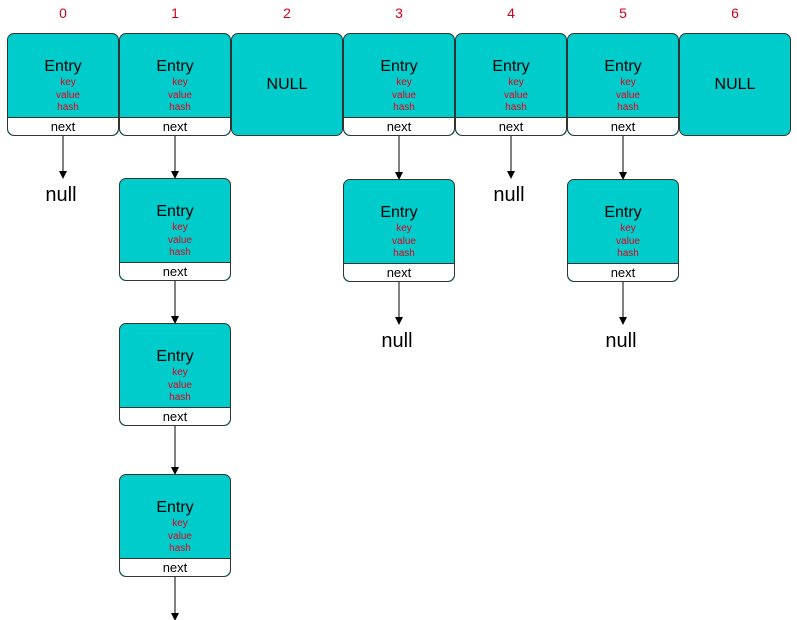 This screenshot has width=797, height=620. I want to click on bucket-index: 0, so click(63, 13).